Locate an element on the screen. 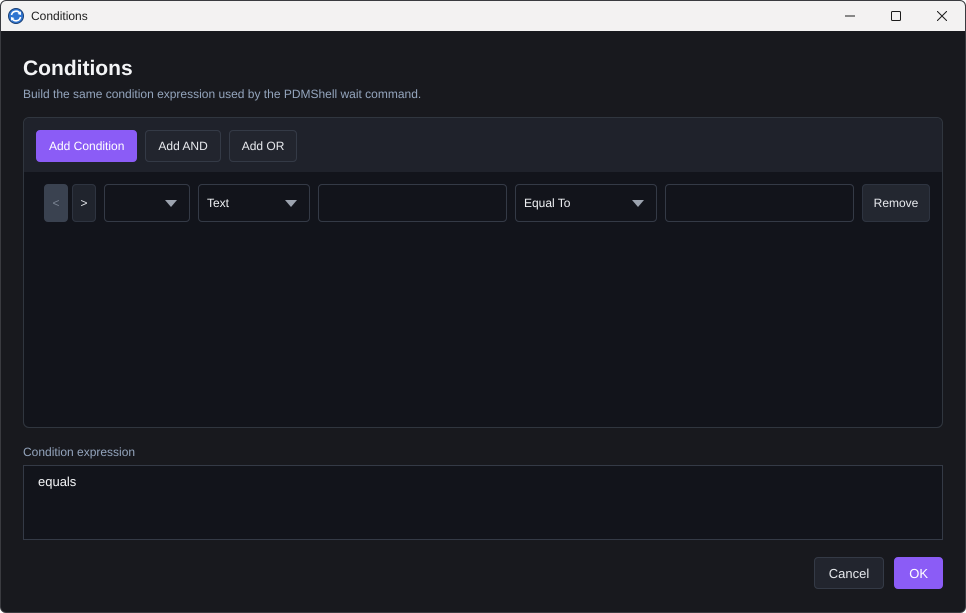 The height and width of the screenshot is (613, 966). expression-label: Condition expression is located at coordinates (79, 452).